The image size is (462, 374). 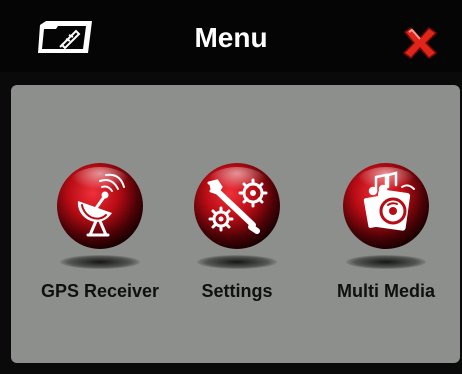 I want to click on page-title: Menu, so click(x=231, y=37).